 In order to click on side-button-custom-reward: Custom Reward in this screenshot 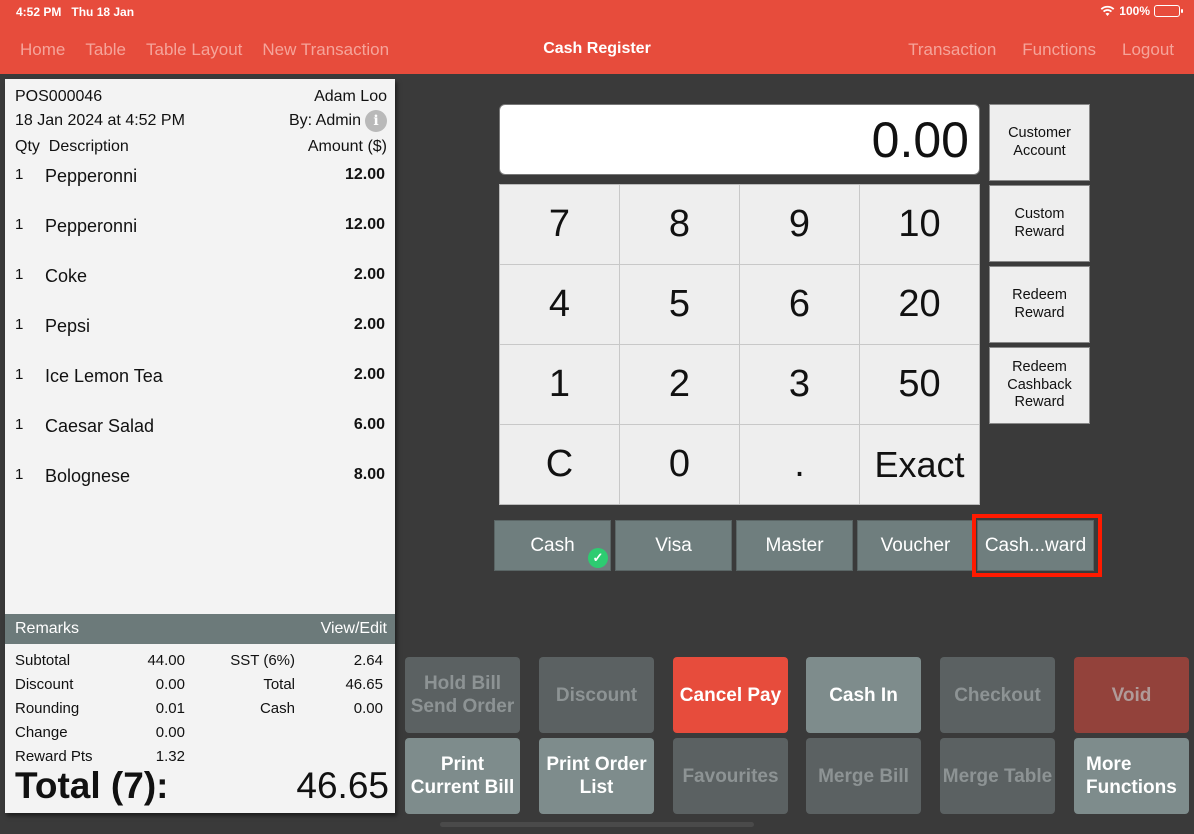, I will do `click(1039, 223)`.